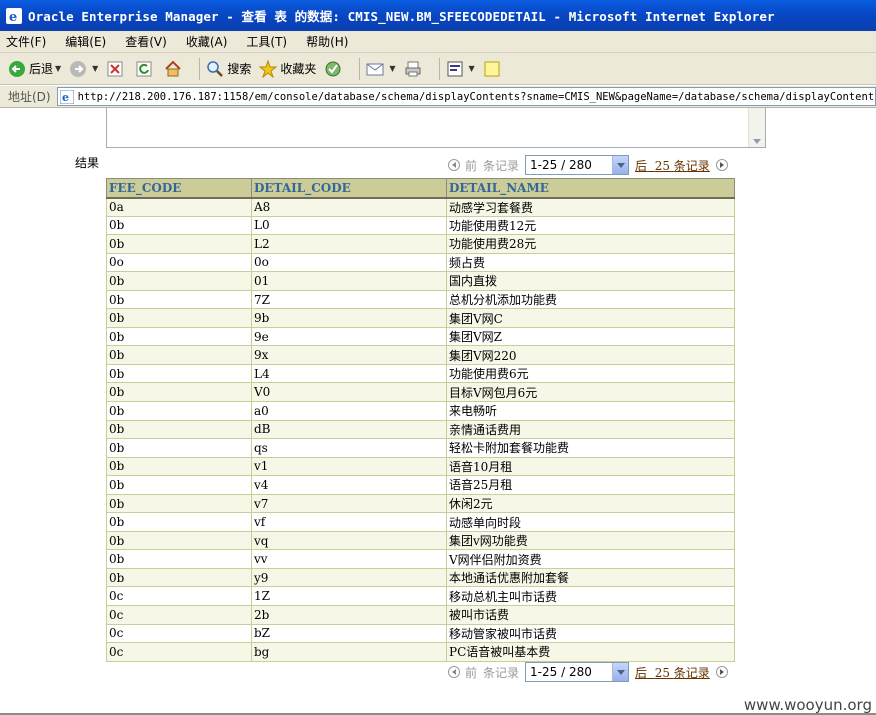  I want to click on cell-detail-code: y9, so click(349, 577).